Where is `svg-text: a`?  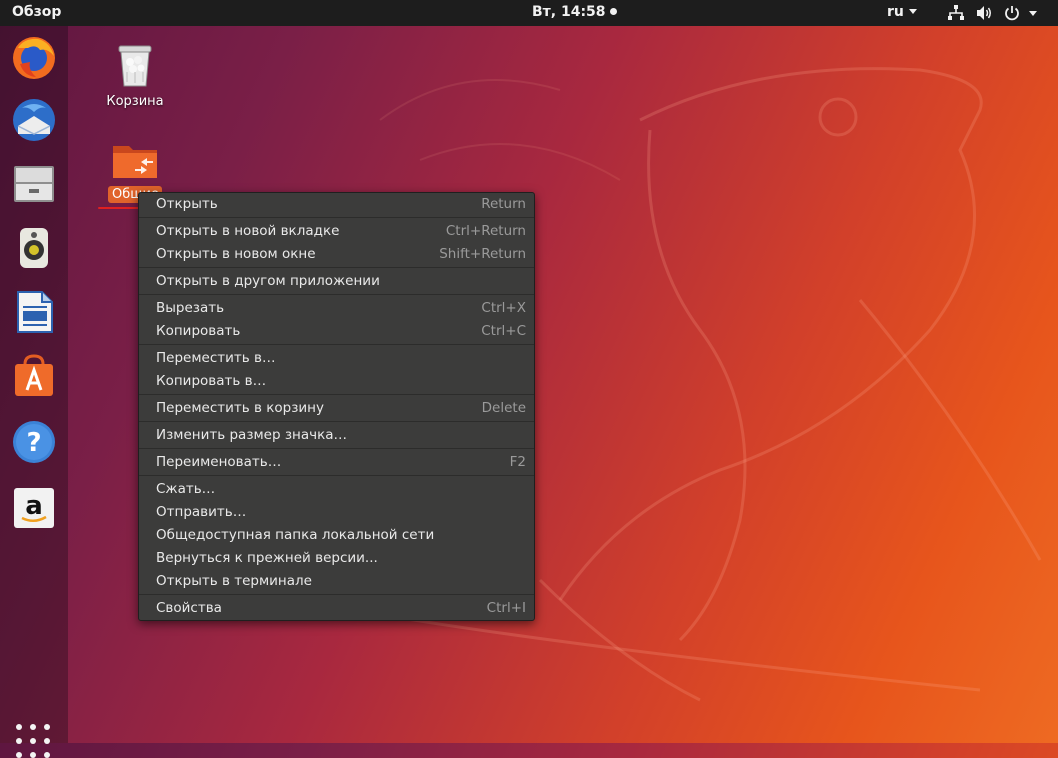 svg-text: a is located at coordinates (34, 506).